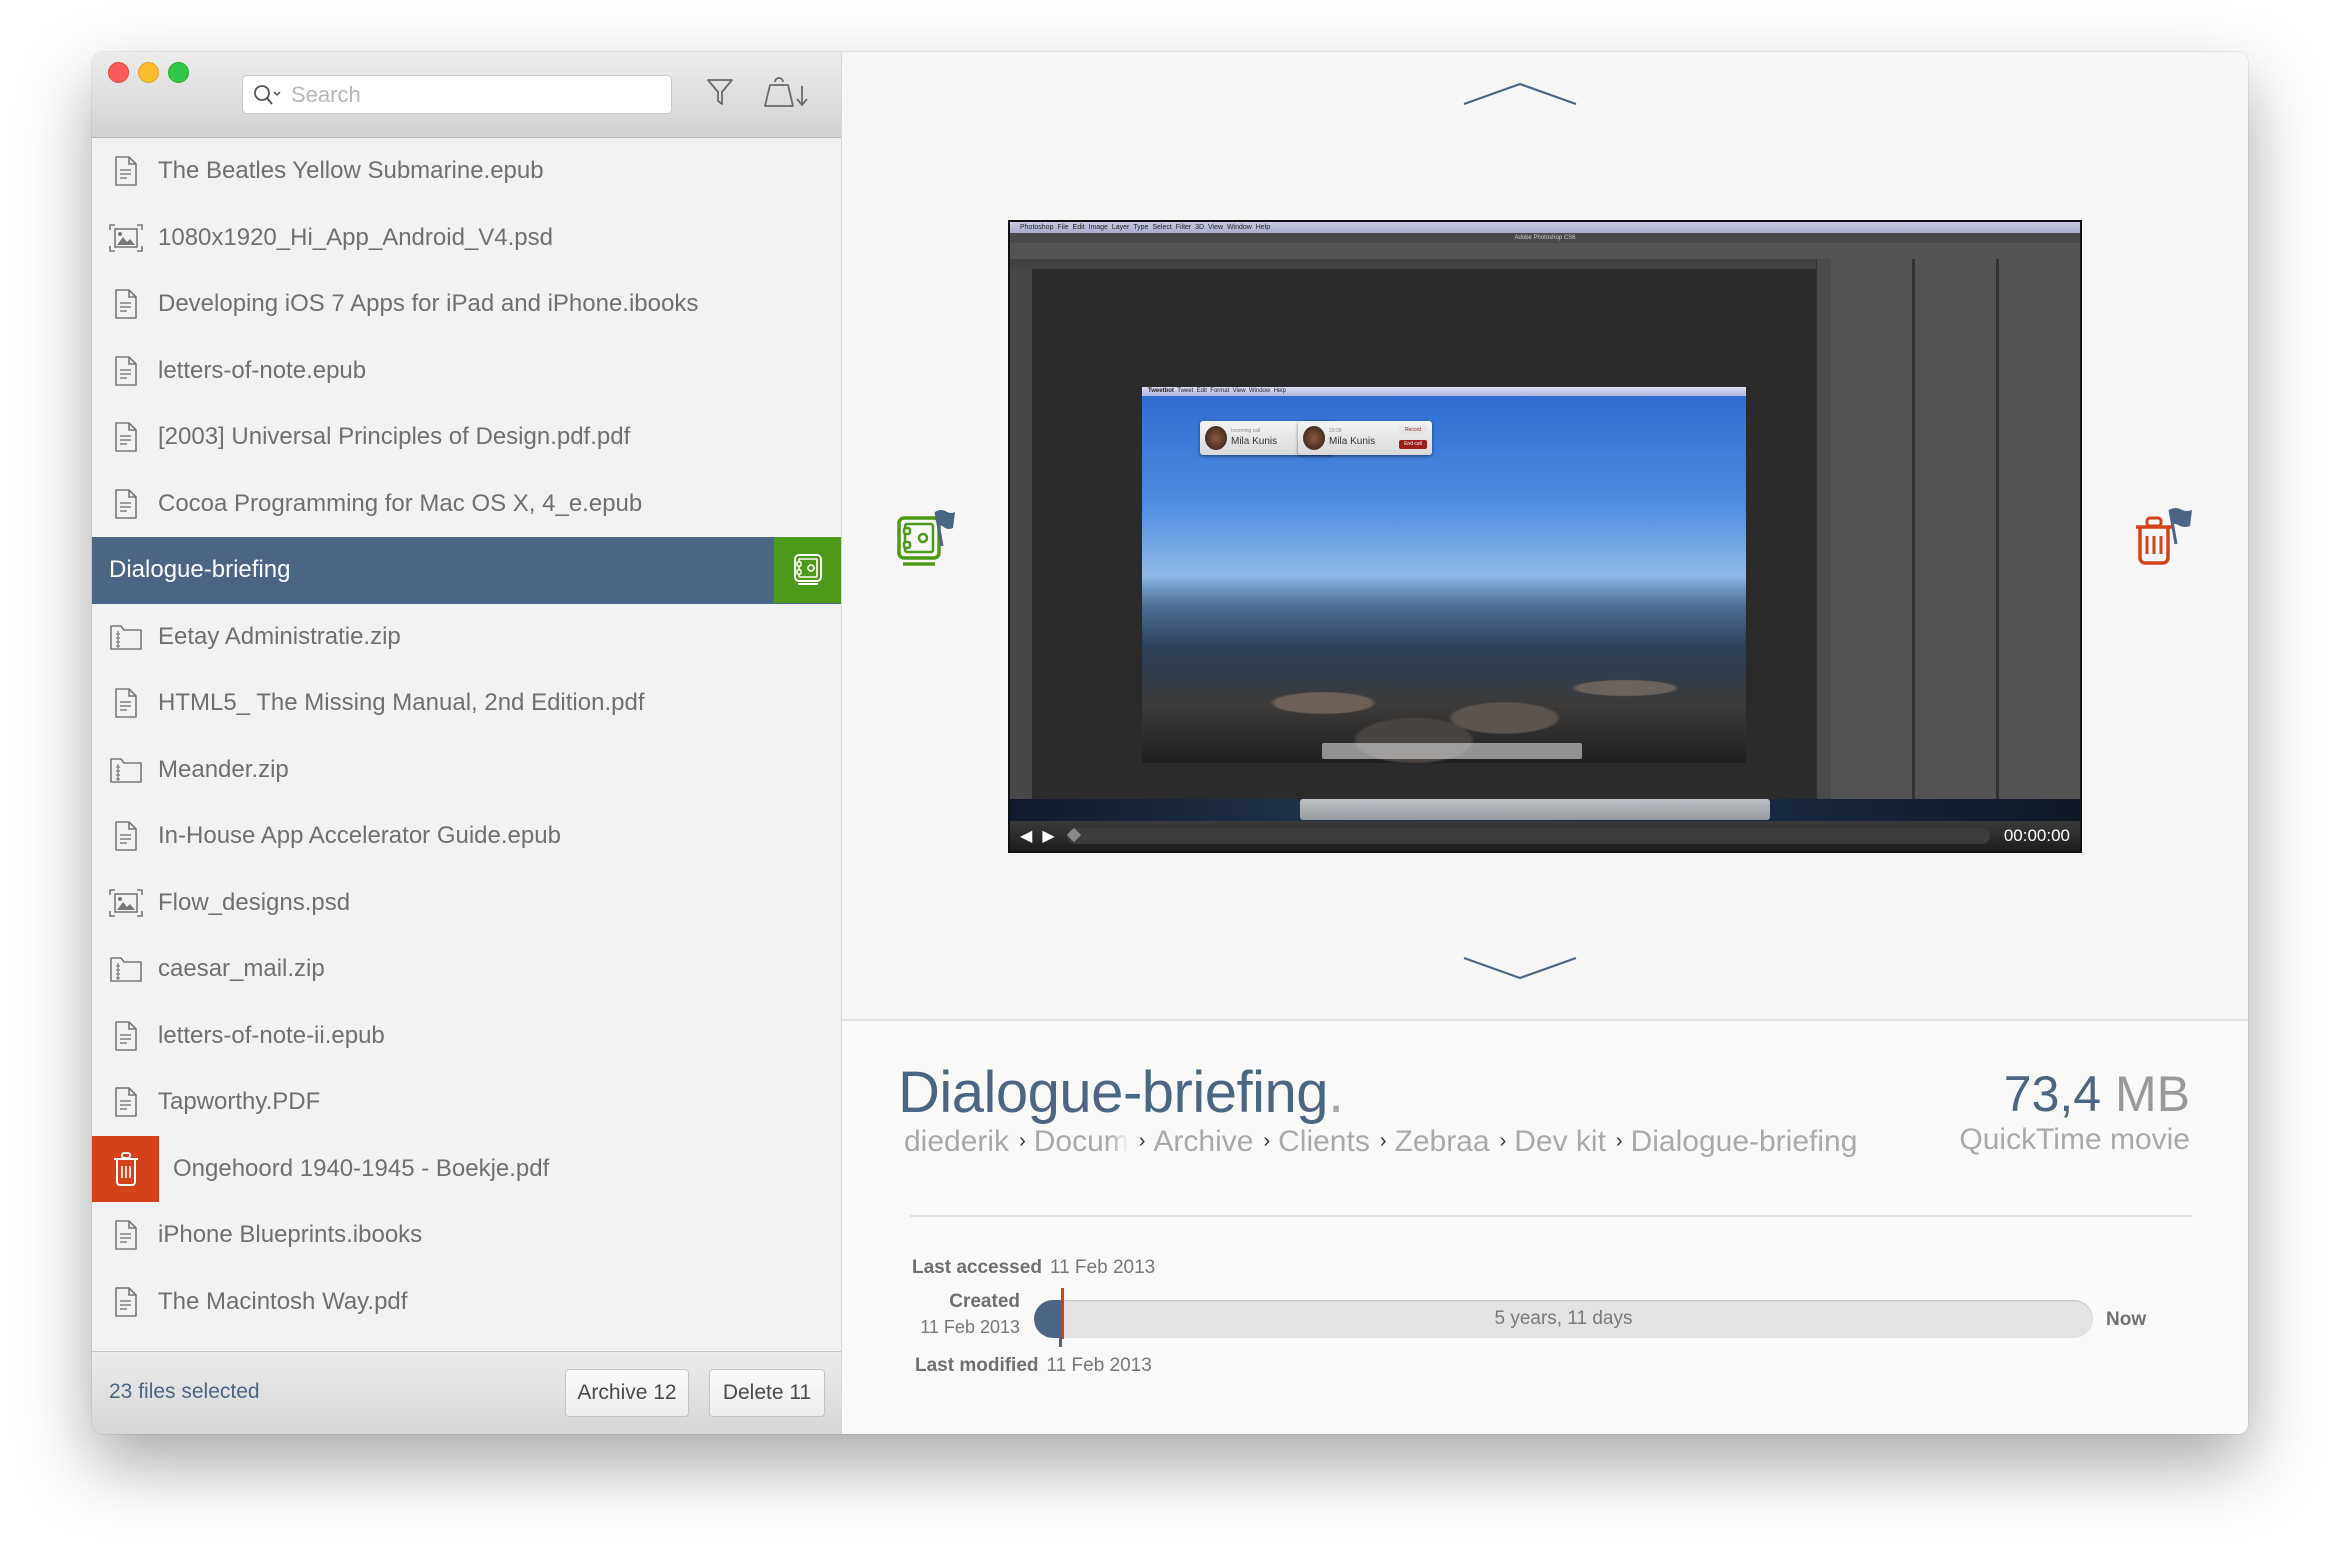 The height and width of the screenshot is (1566, 2340). What do you see at coordinates (1545, 251) in the screenshot?
I see `screenshot-options-bar` at bounding box center [1545, 251].